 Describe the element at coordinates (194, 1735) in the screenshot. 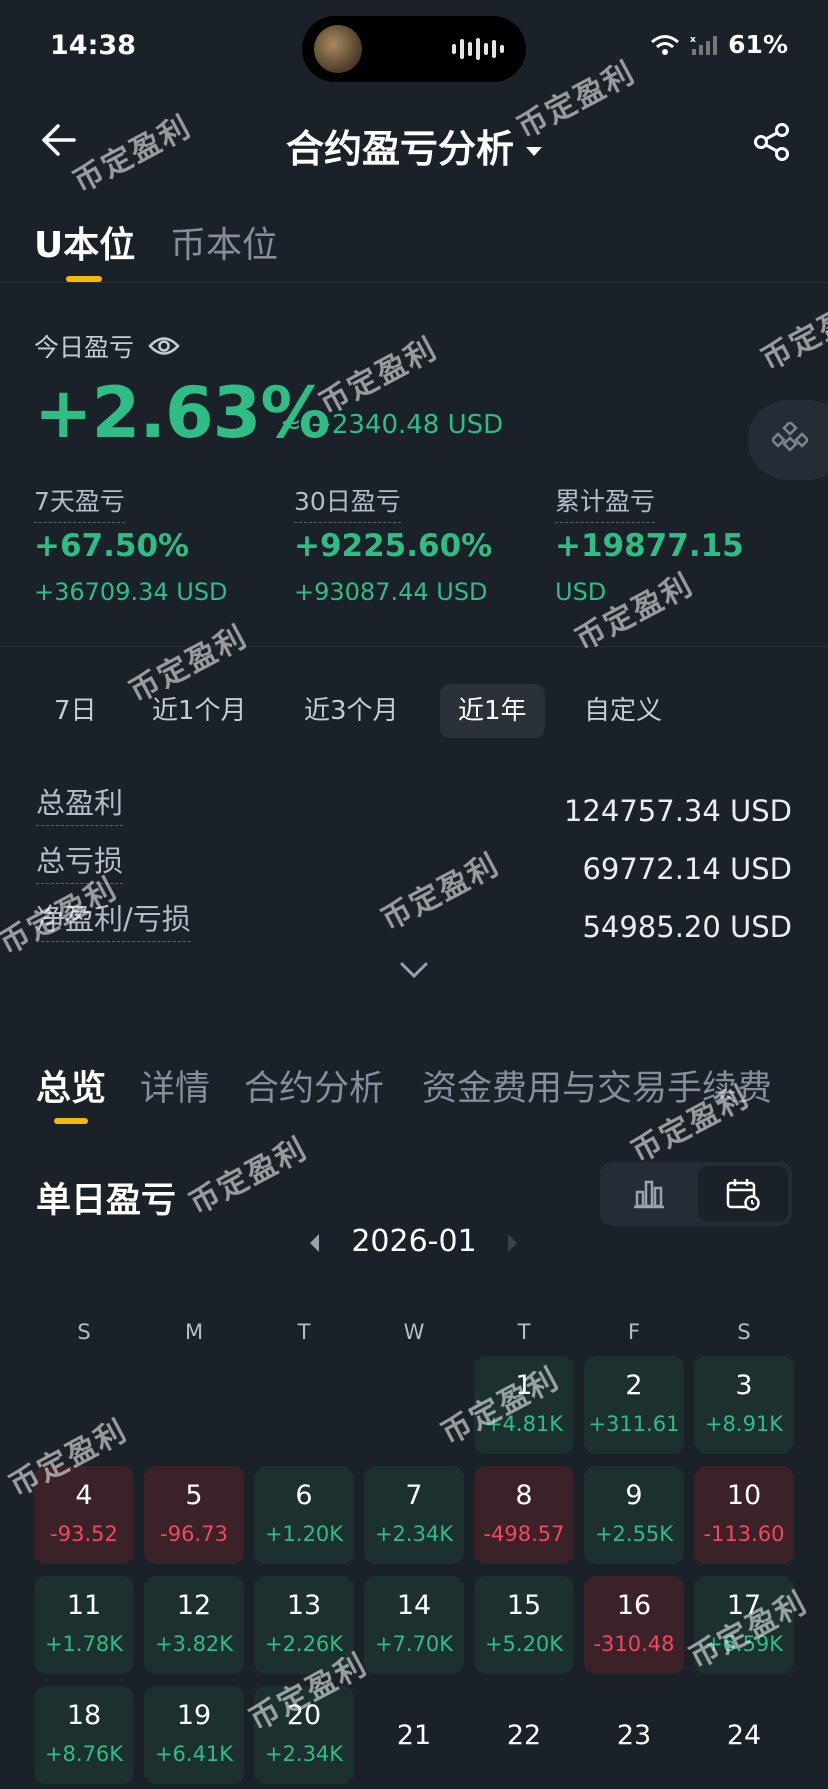

I see `calendar-day-cell: 19 +6.41K` at that location.